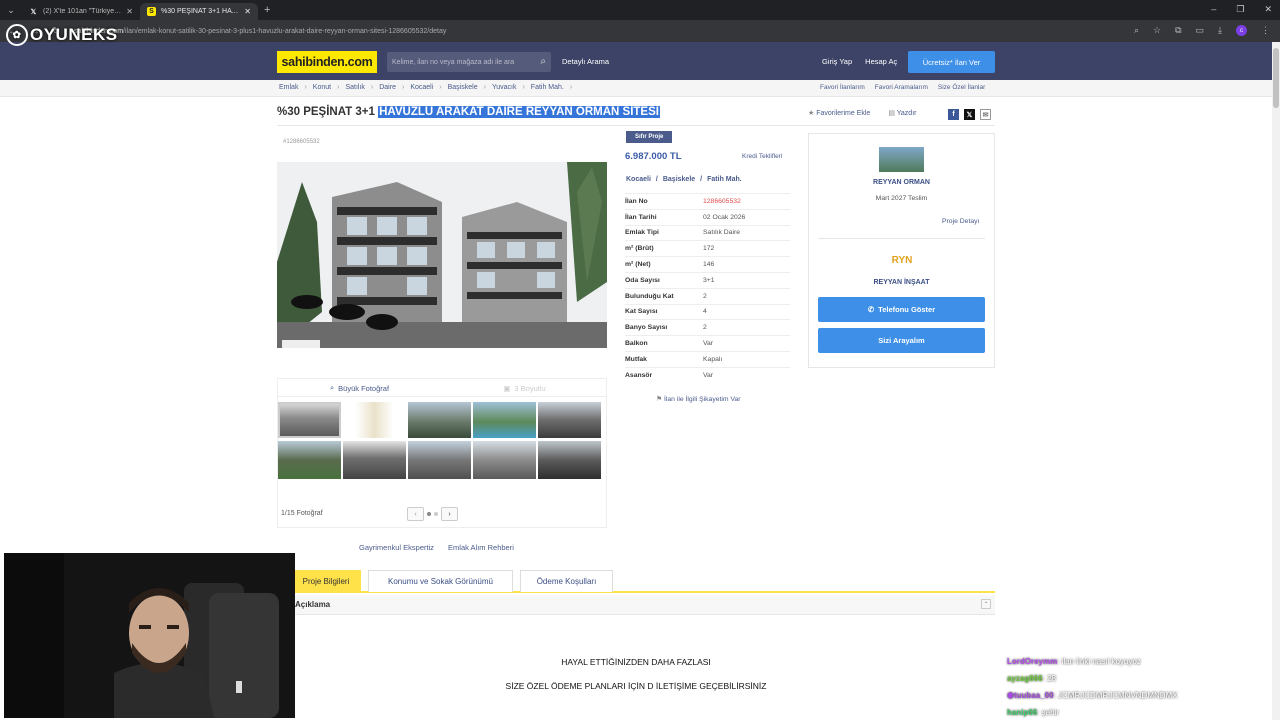  Describe the element at coordinates (705, 296) in the screenshot. I see `spec-value: 2` at that location.